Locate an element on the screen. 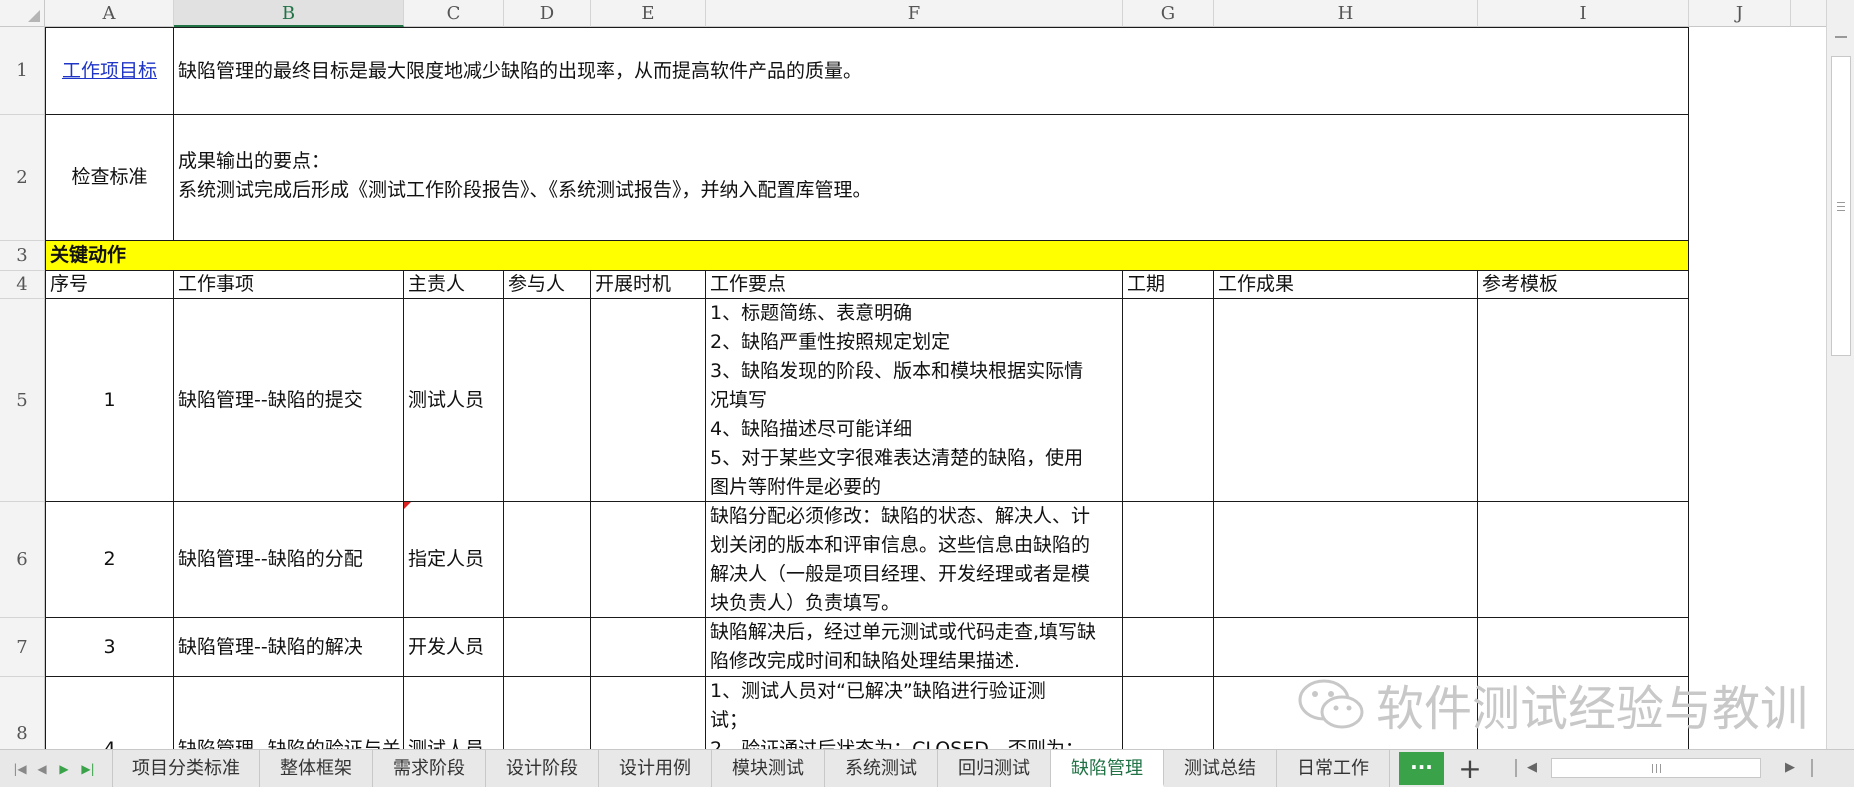 This screenshot has height=787, width=1854. point-line: 缺陷解决后，经过单元测试或代码走查,填写缺 is located at coordinates (903, 632).